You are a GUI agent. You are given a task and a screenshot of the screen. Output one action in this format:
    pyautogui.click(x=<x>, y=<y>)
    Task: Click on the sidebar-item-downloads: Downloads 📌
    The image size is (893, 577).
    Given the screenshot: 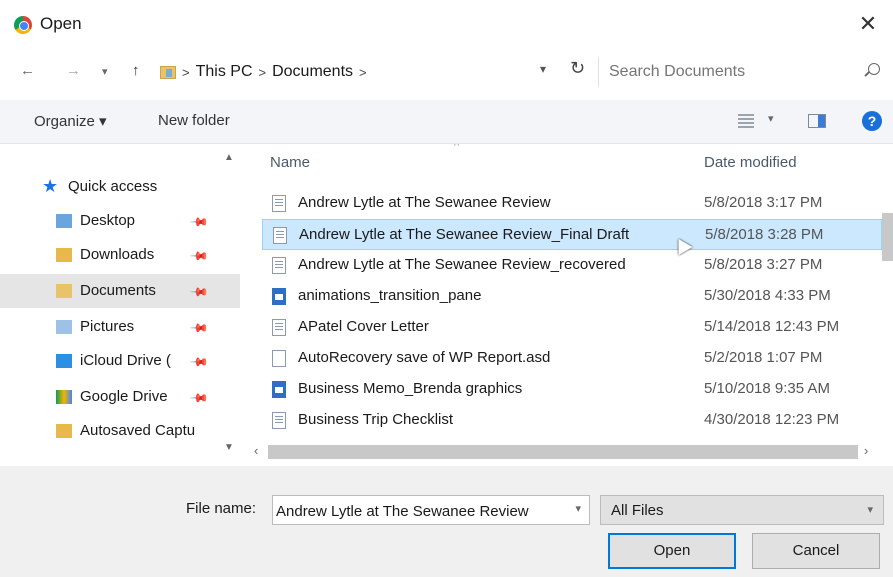 What is the action you would take?
    pyautogui.click(x=120, y=255)
    